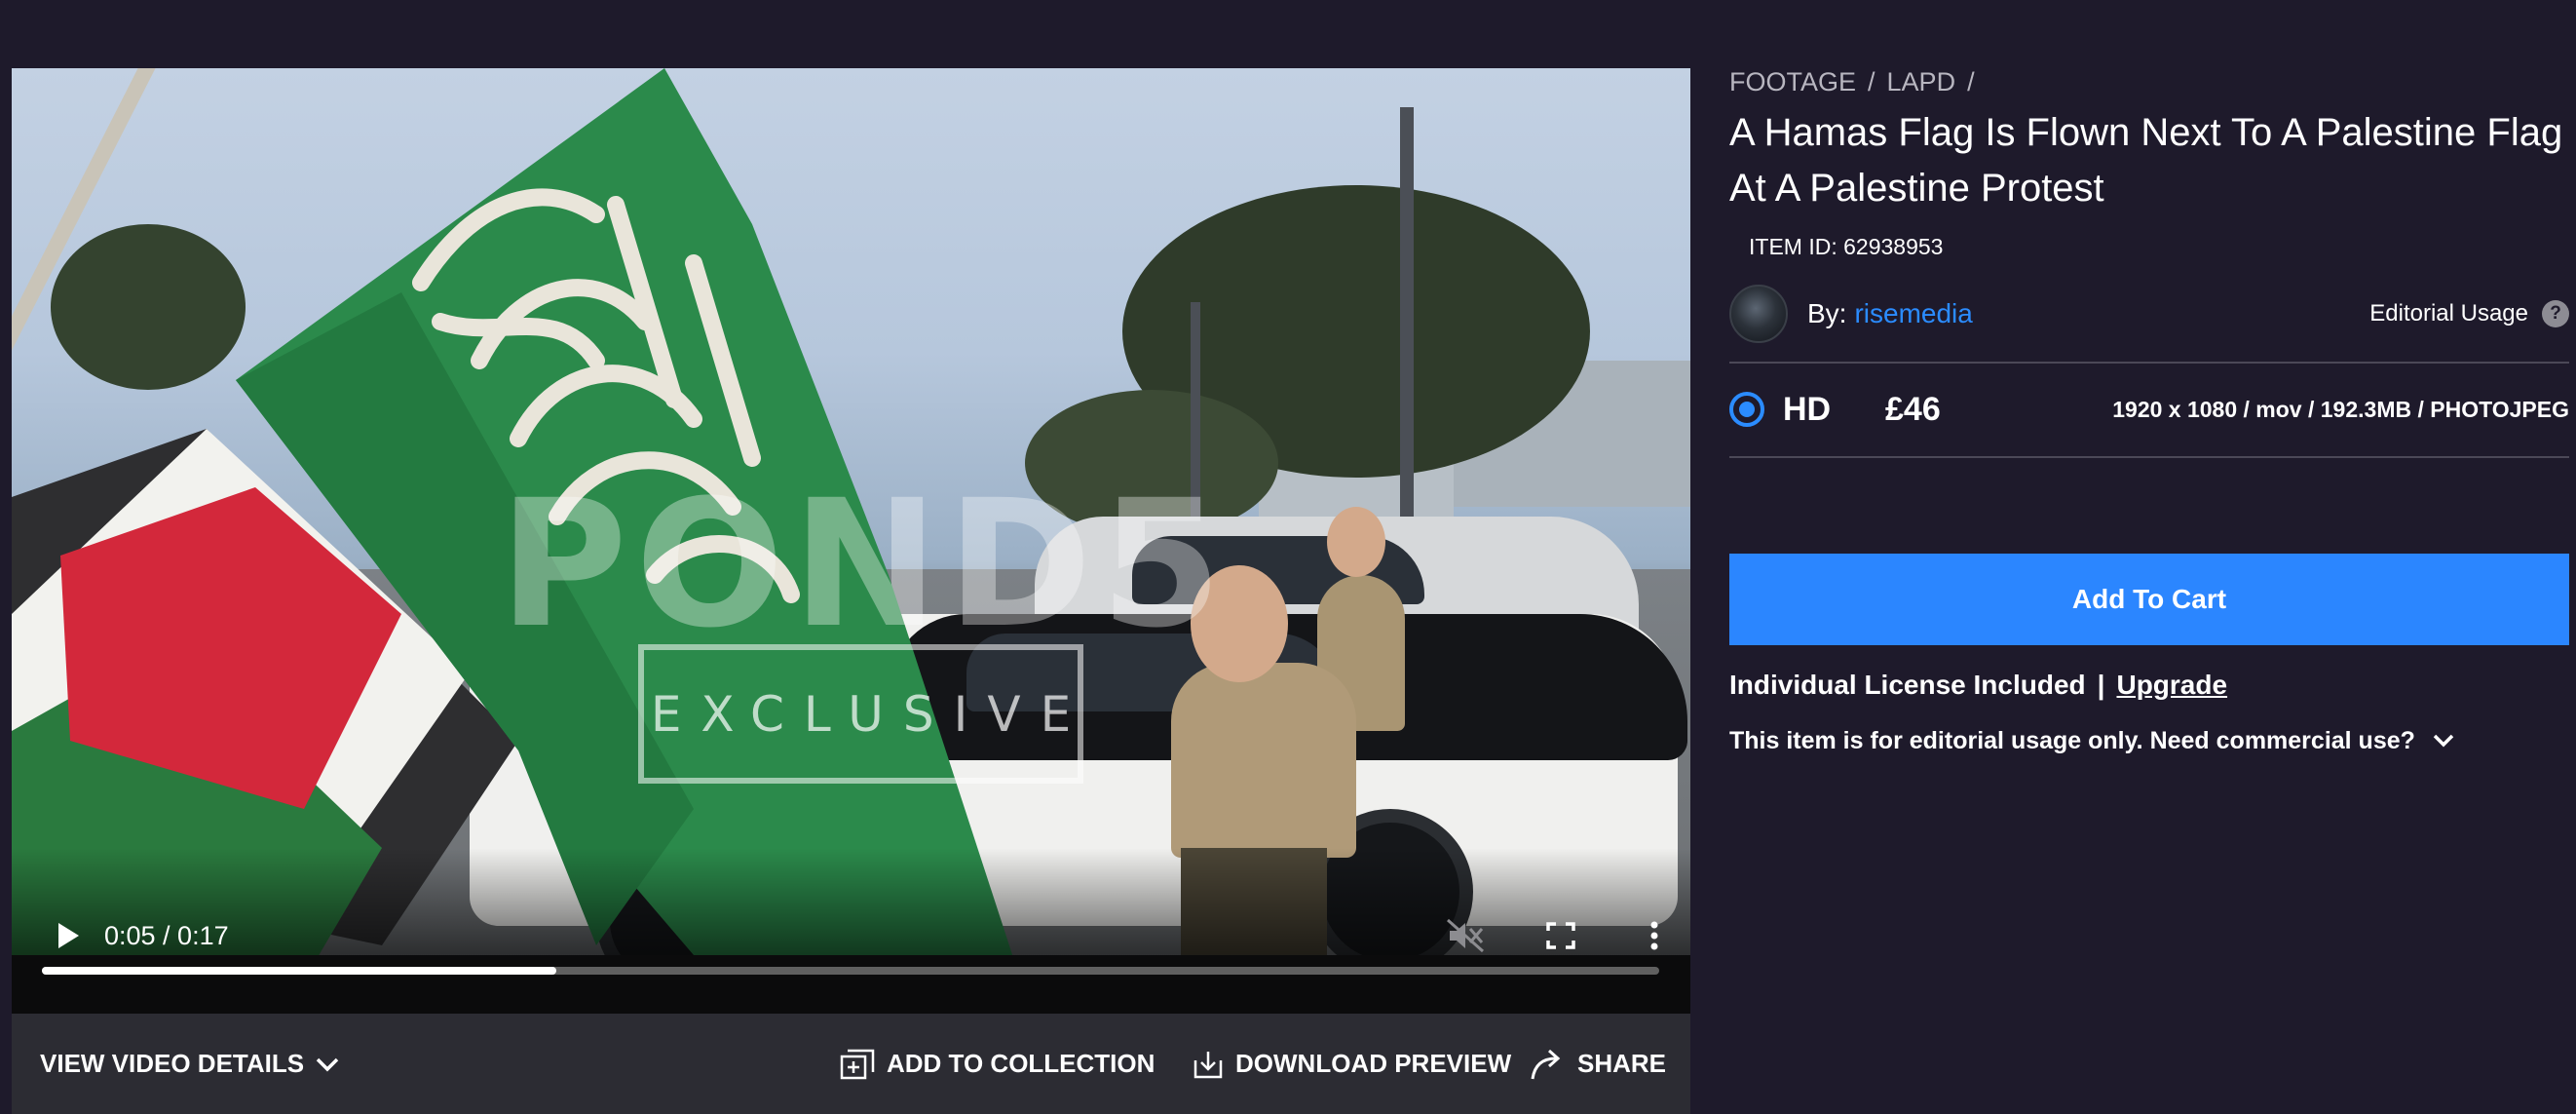 This screenshot has width=2576, height=1114. I want to click on share-label: SHARE, so click(1622, 1064).